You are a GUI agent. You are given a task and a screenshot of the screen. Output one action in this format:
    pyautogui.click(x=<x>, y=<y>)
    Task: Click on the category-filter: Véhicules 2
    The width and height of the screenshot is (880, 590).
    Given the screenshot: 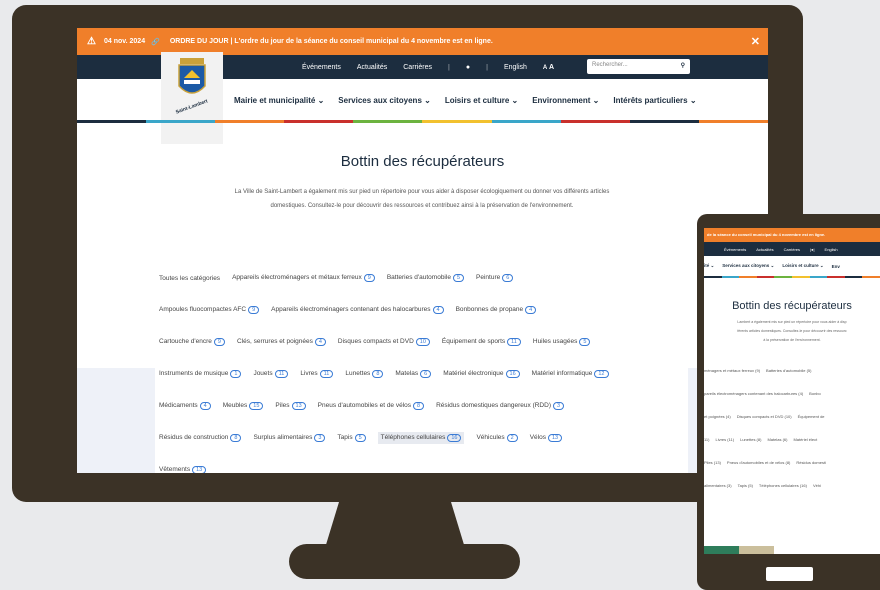 What is the action you would take?
    pyautogui.click(x=497, y=438)
    